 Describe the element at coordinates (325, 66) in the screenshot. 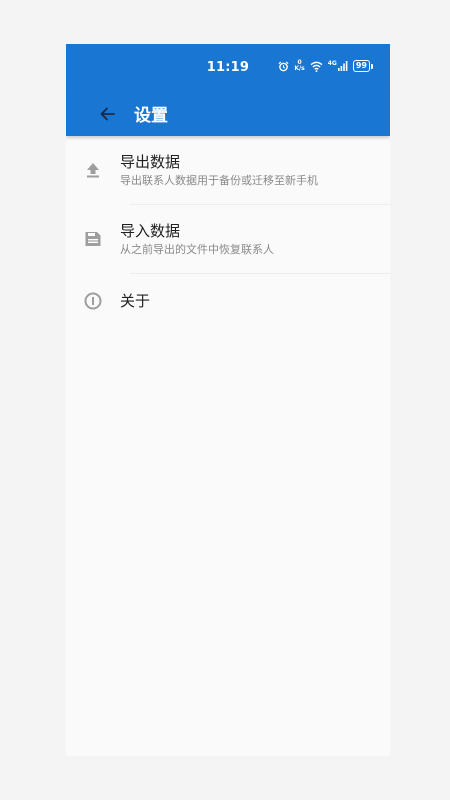

I see `status-icons: 0 K/s 4G 99` at that location.